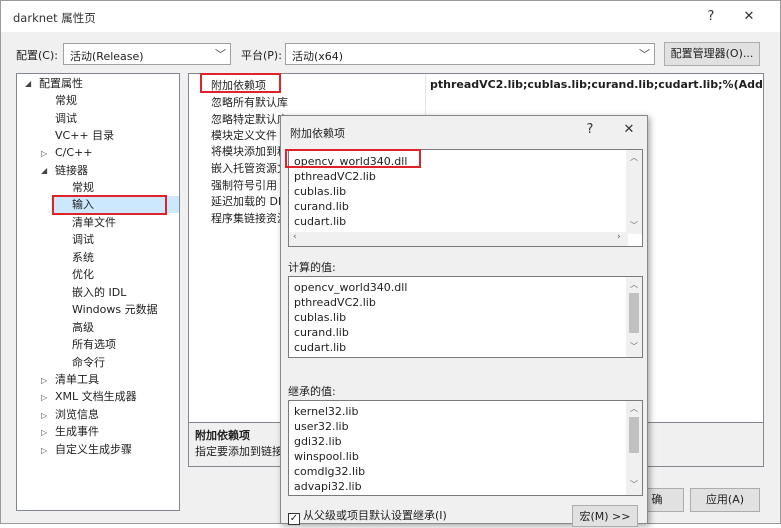 This screenshot has height=528, width=781. Describe the element at coordinates (83, 274) in the screenshot. I see `tree-item-optimization: 优化` at that location.